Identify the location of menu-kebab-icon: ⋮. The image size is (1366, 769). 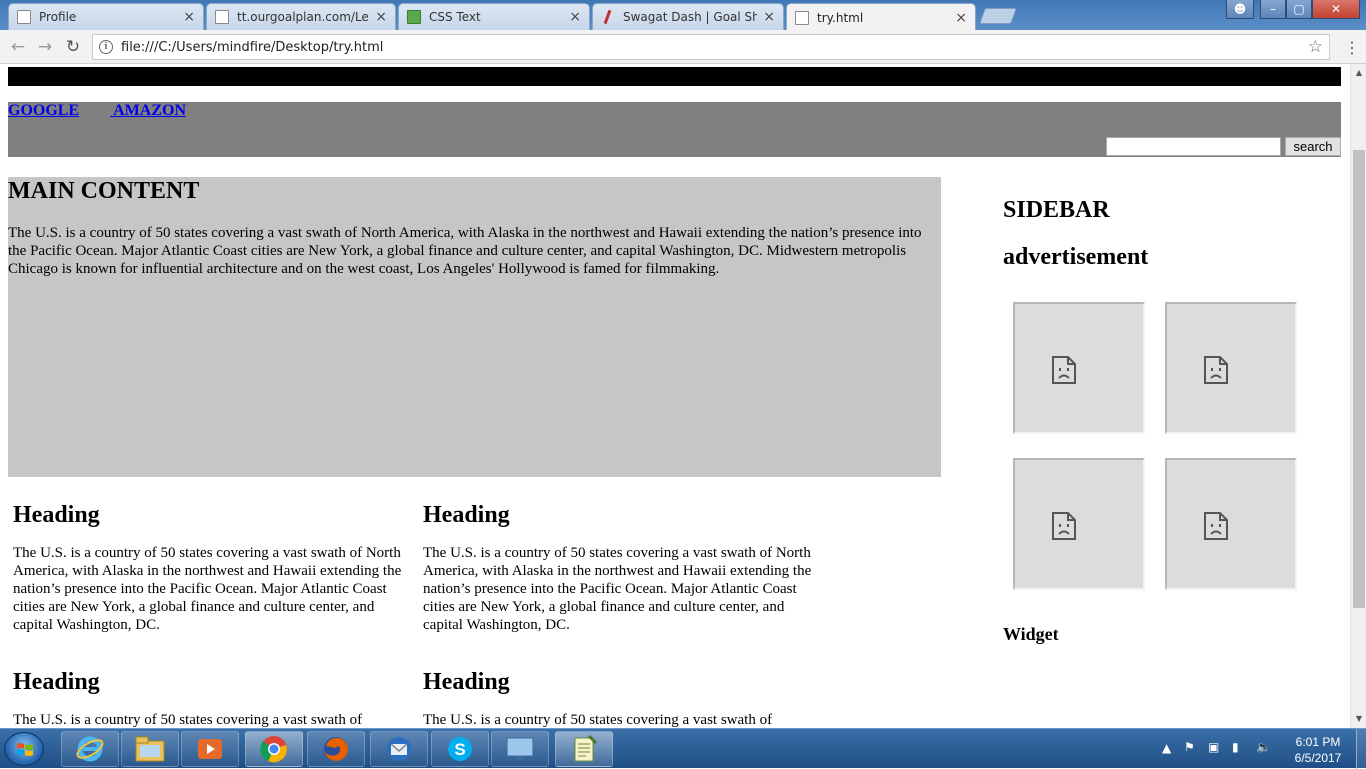
(1352, 48).